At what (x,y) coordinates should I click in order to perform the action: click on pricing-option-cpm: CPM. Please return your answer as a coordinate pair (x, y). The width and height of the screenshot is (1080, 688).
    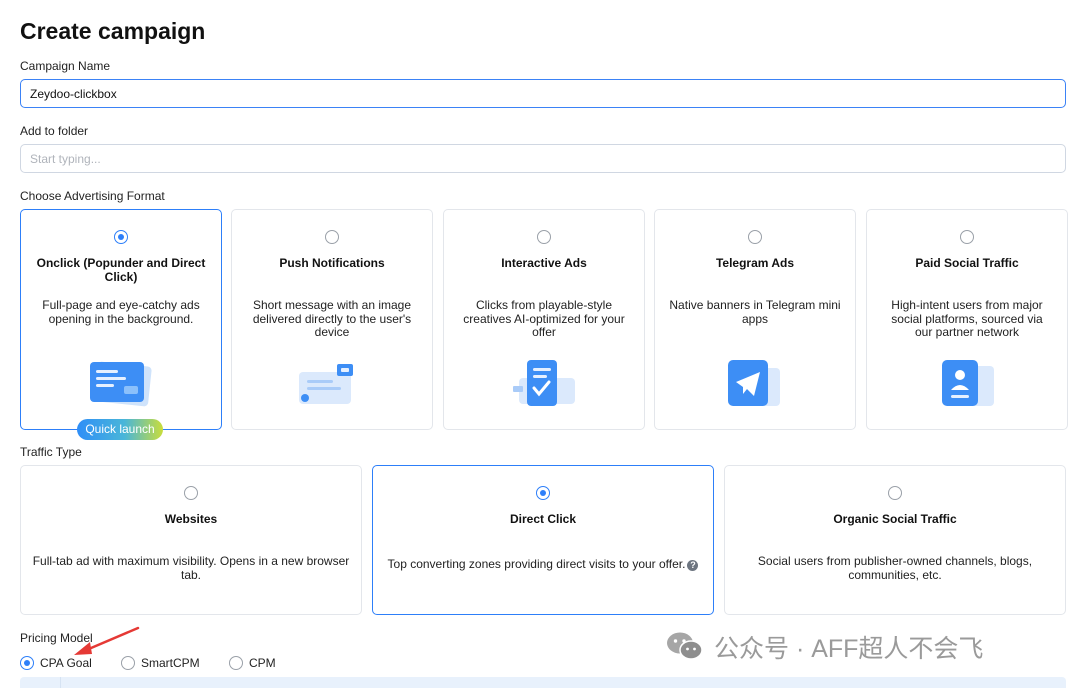
    Looking at the image, I should click on (259, 663).